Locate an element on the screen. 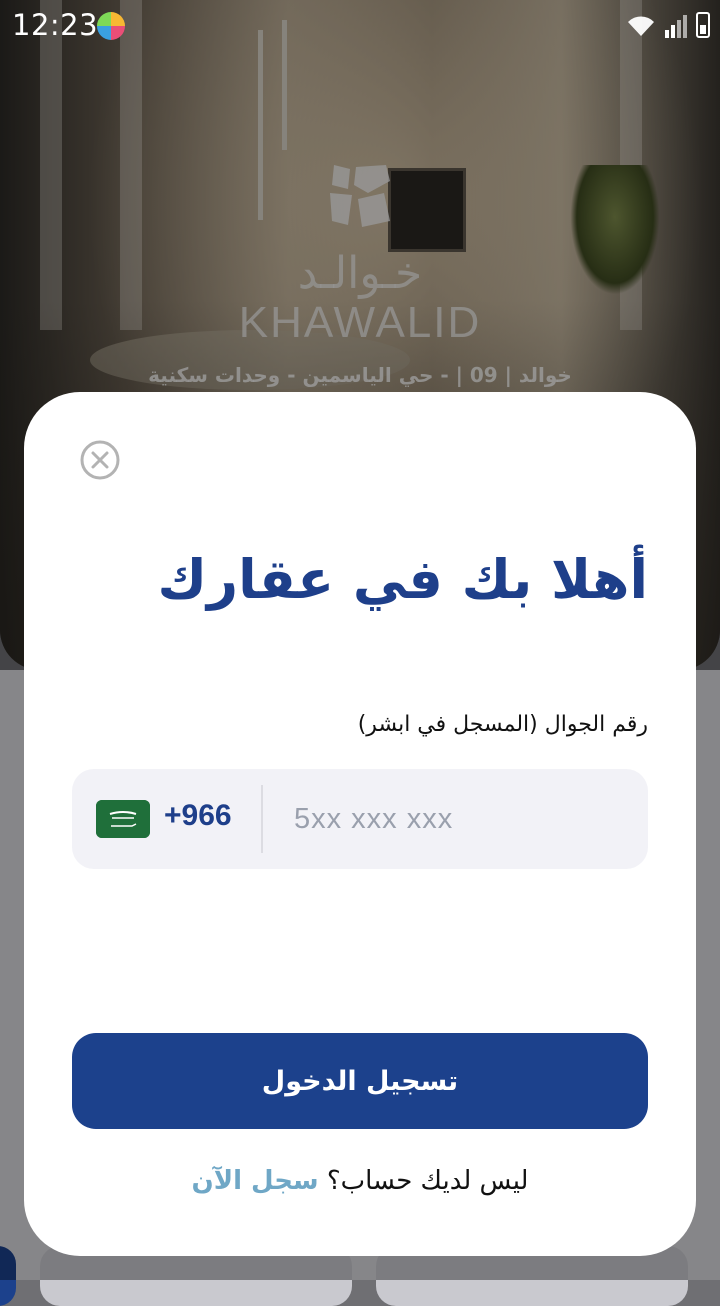 This screenshot has height=1306, width=720. phone-input is located at coordinates (442, 819).